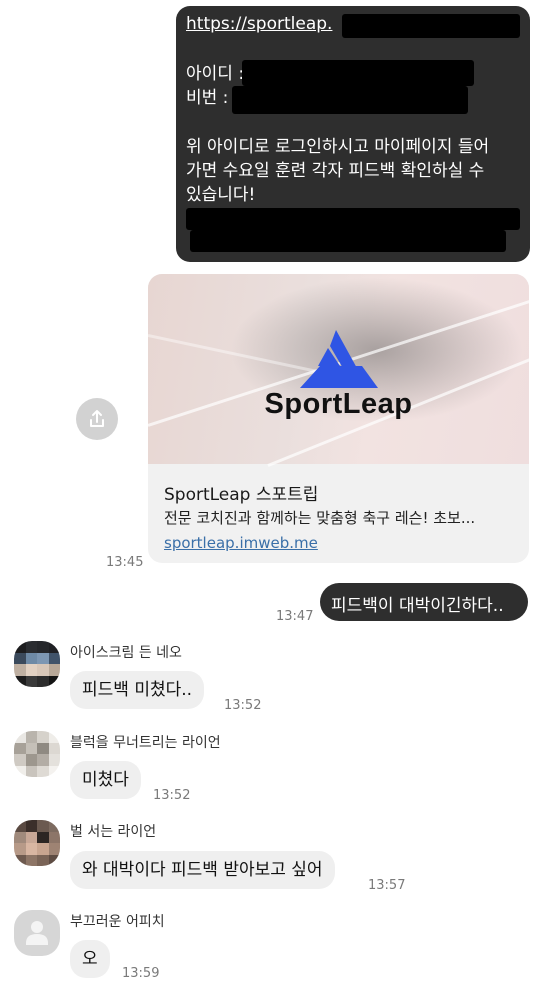 The image size is (542, 1000). Describe the element at coordinates (259, 24) in the screenshot. I see `sportleap-url-link: https://sportleap.` at that location.